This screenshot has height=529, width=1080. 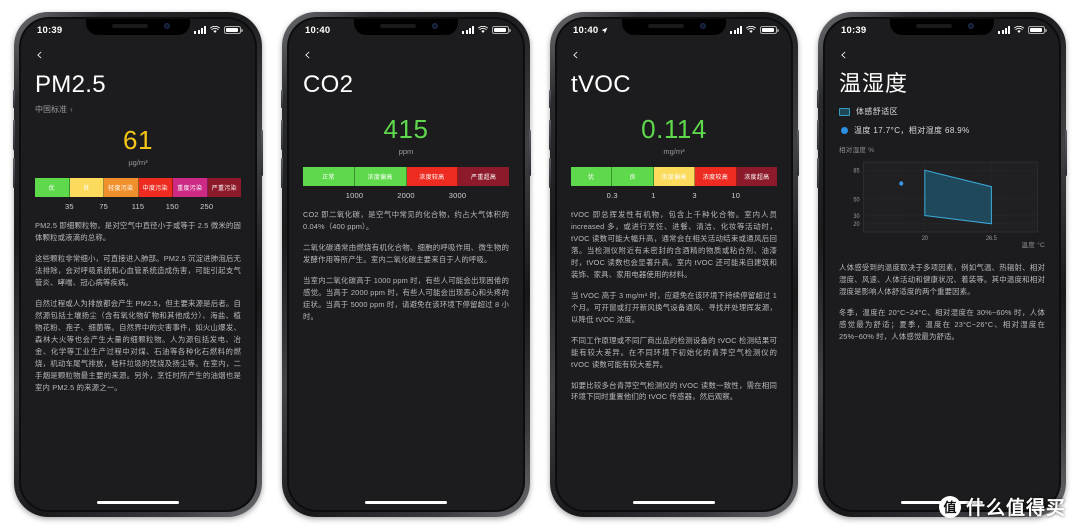 What do you see at coordinates (483, 176) in the screenshot?
I see `gauge-segment: 严重超高` at bounding box center [483, 176].